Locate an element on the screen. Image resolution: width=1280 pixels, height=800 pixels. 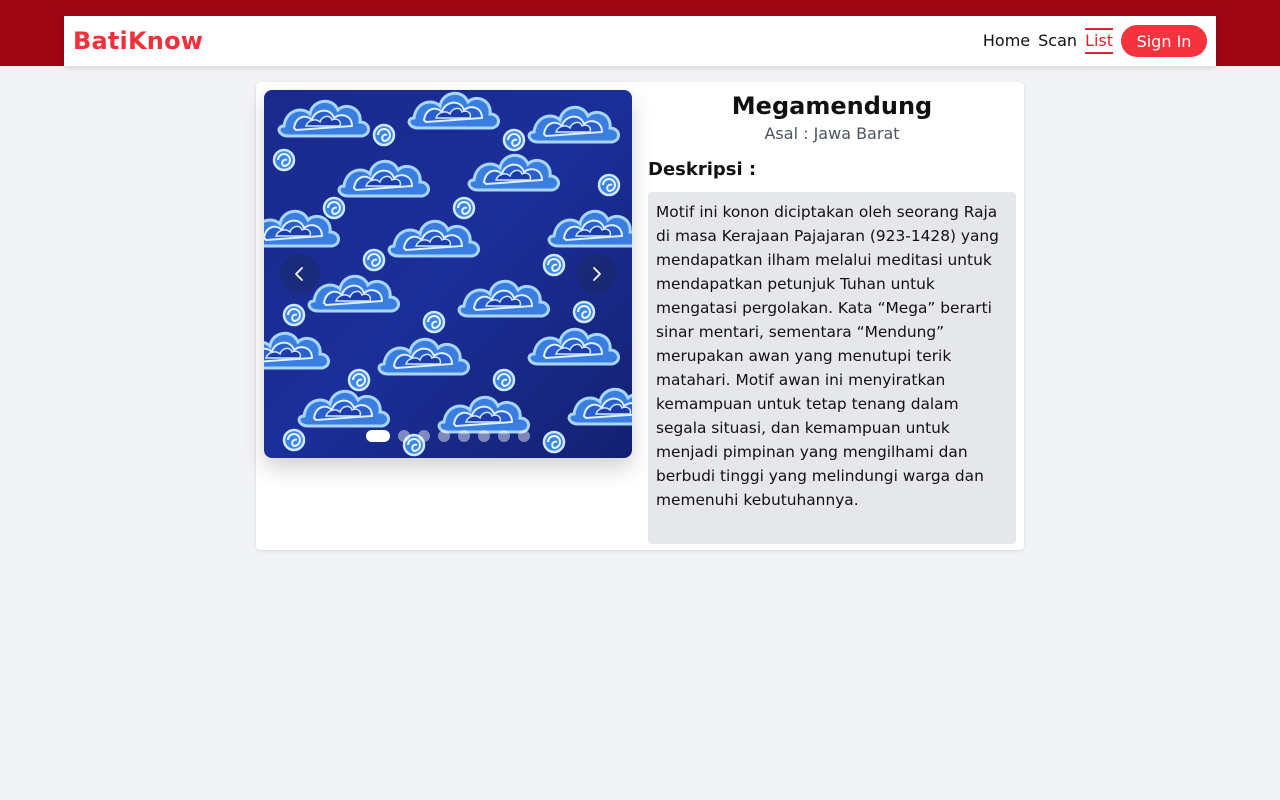
batik-origin: Asal : Jawa Barat is located at coordinates (832, 134).